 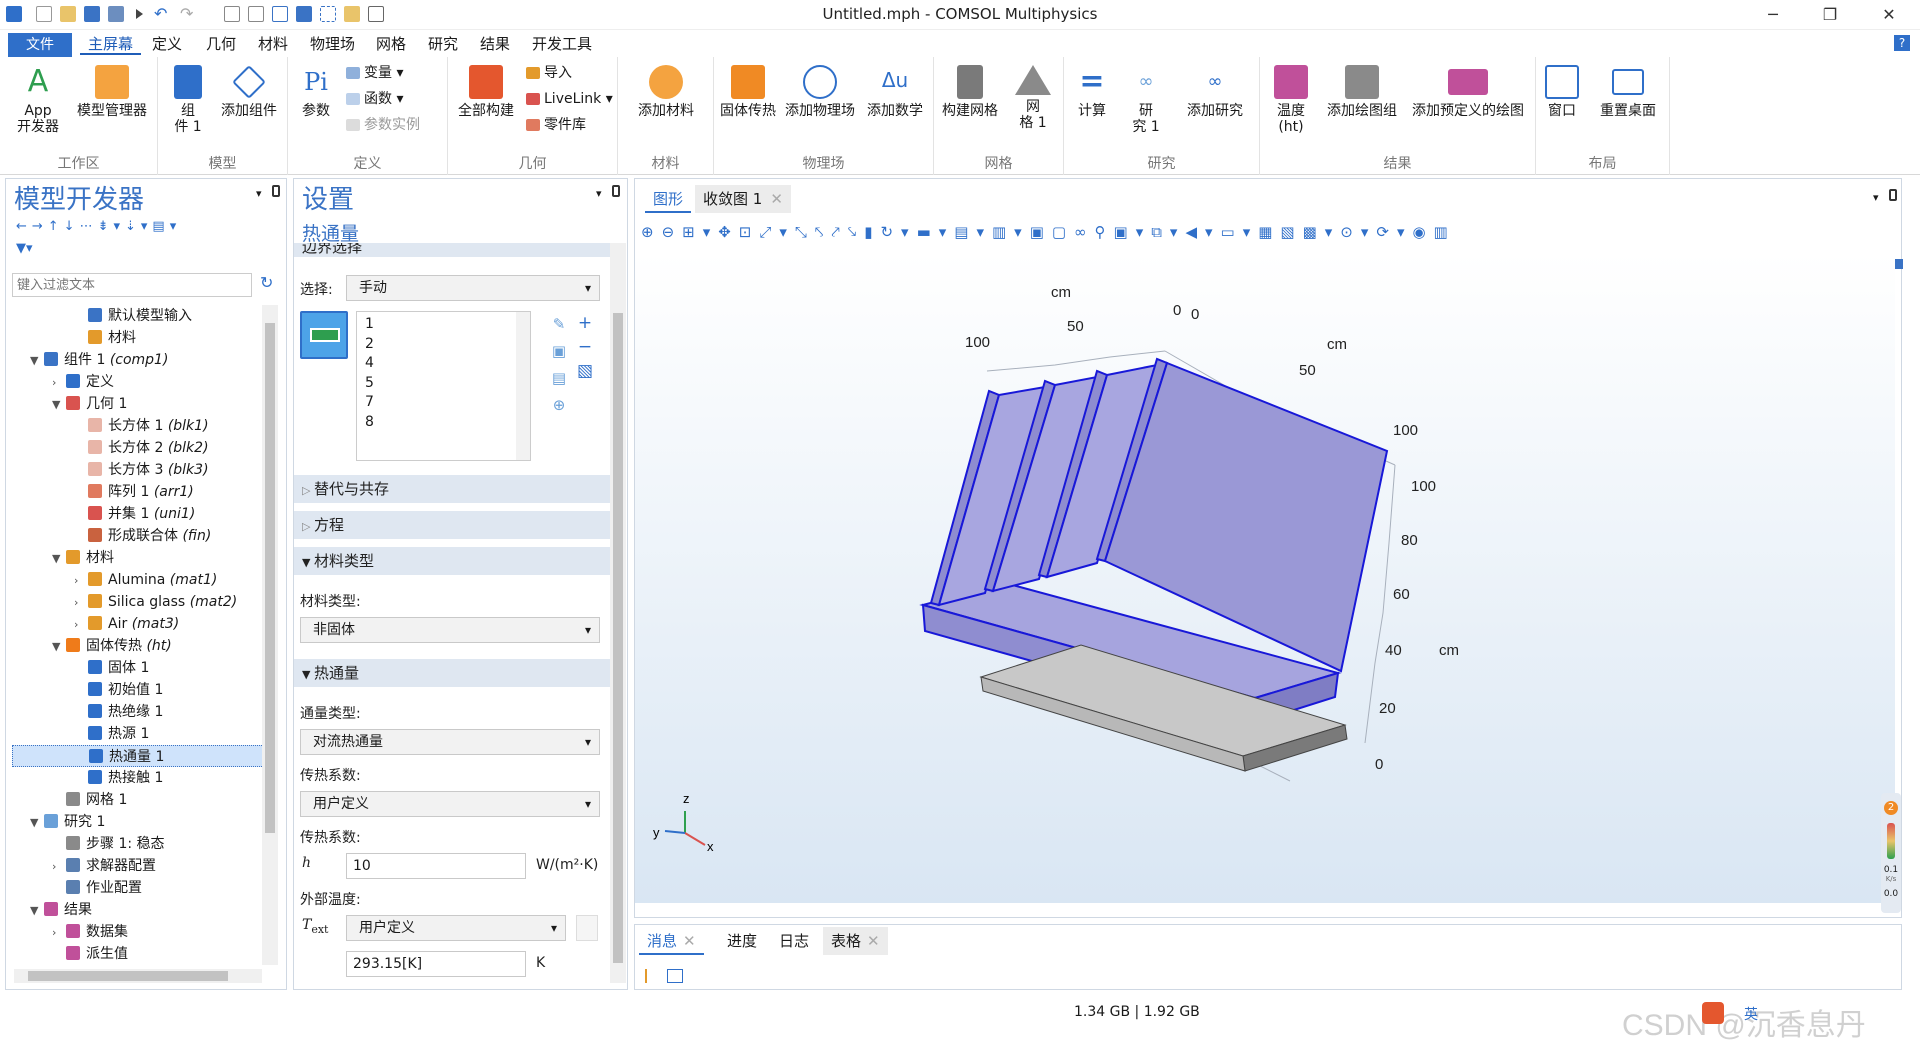 What do you see at coordinates (138, 976) in the screenshot?
I see `tree-hscrollbar` at bounding box center [138, 976].